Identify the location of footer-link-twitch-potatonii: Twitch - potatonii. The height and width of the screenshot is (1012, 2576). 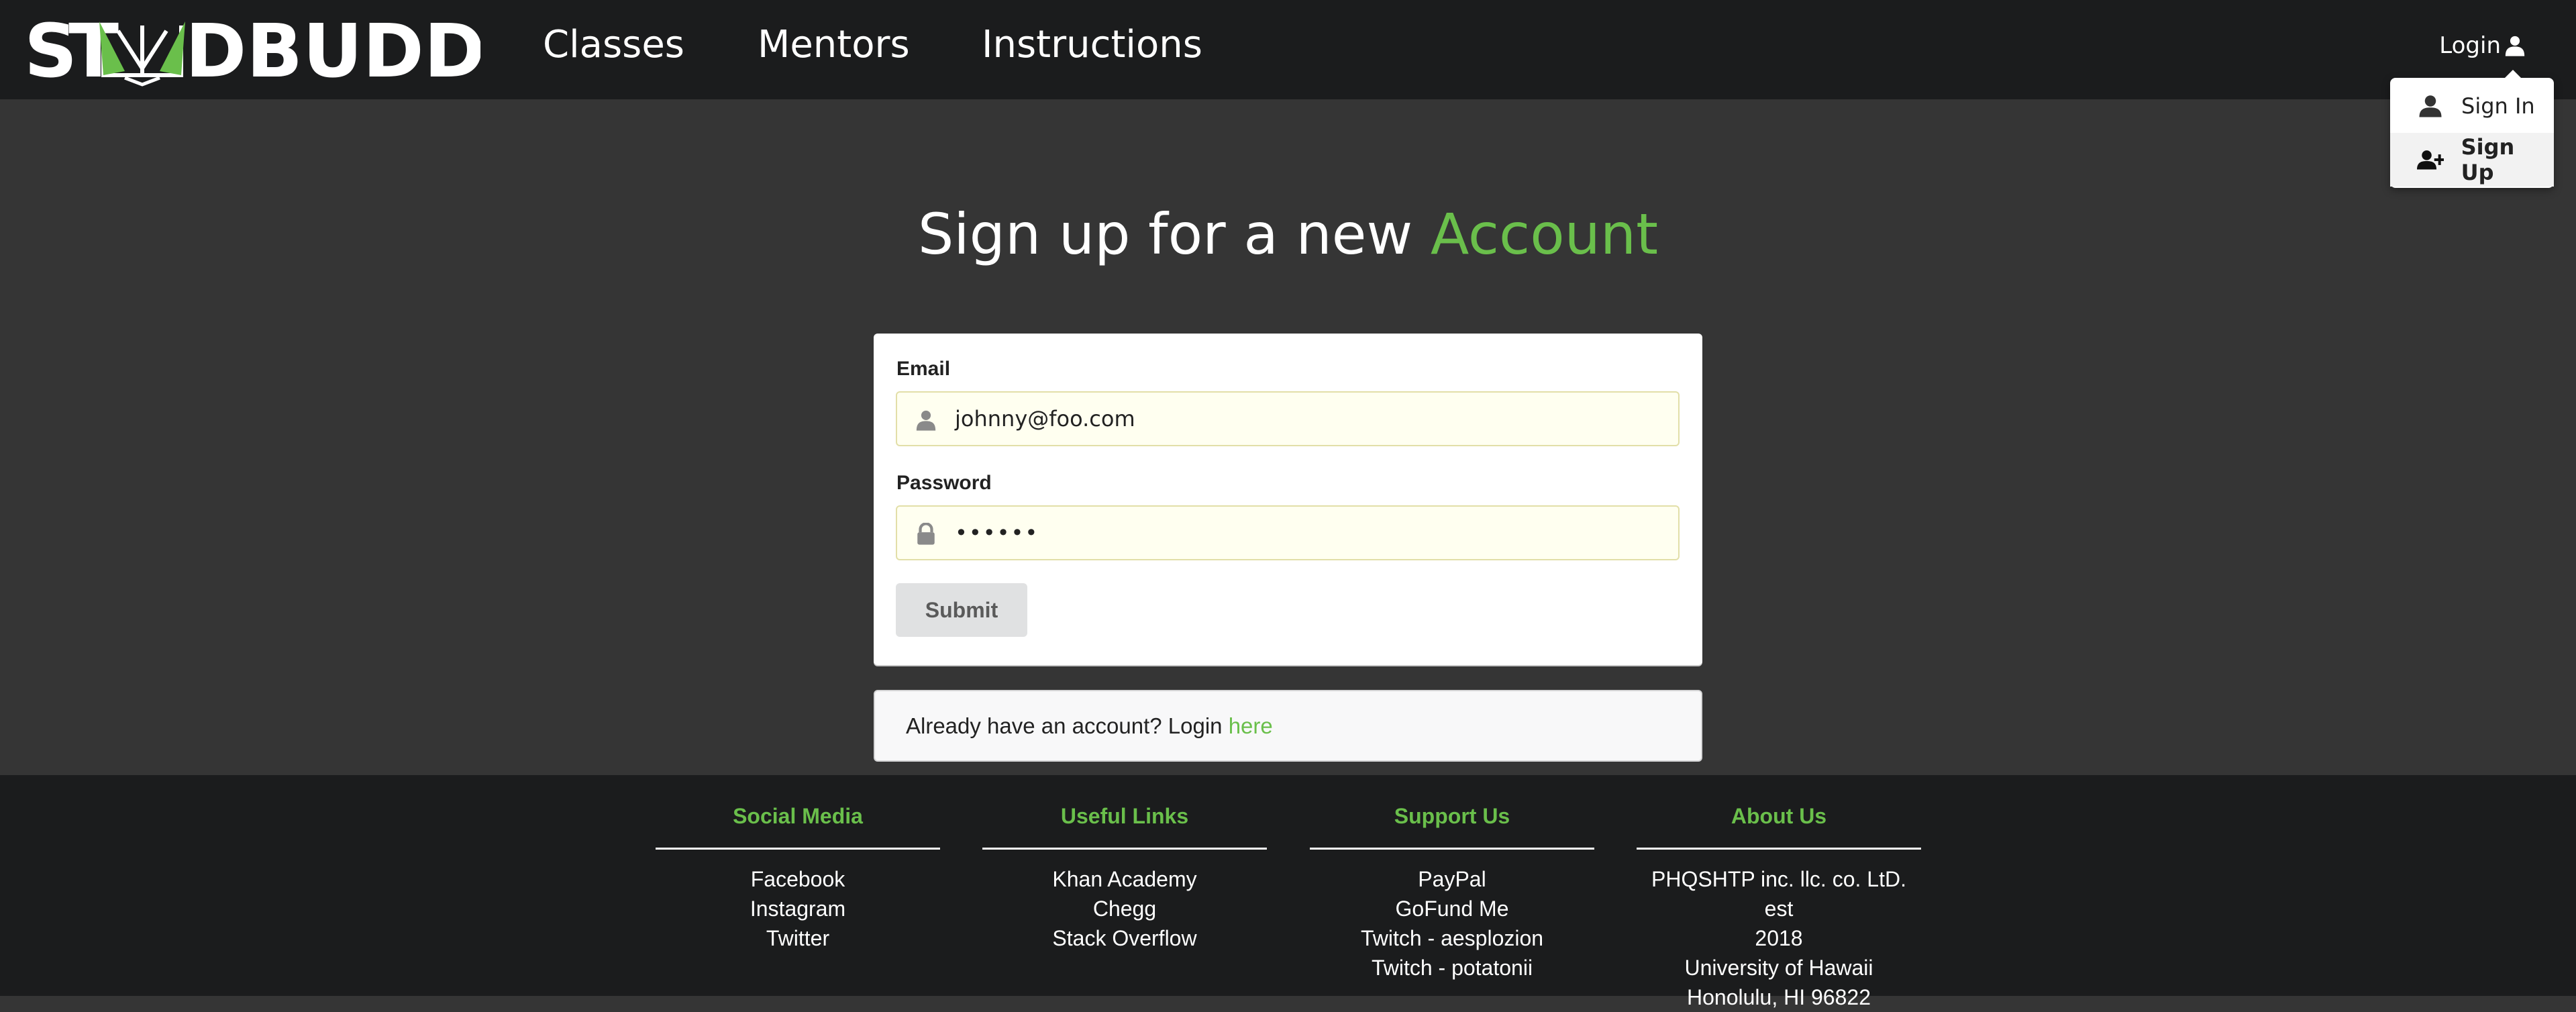
(1452, 968).